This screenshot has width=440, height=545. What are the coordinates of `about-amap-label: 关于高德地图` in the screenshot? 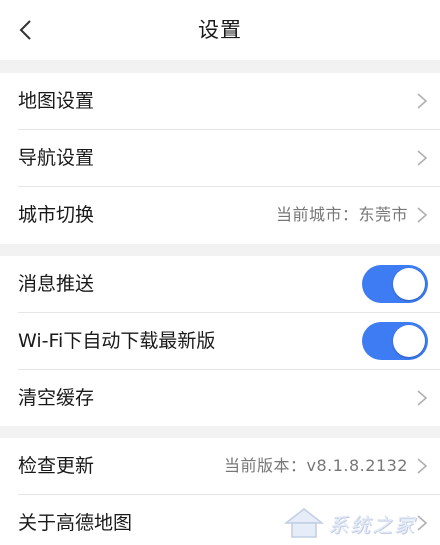 It's located at (75, 523).